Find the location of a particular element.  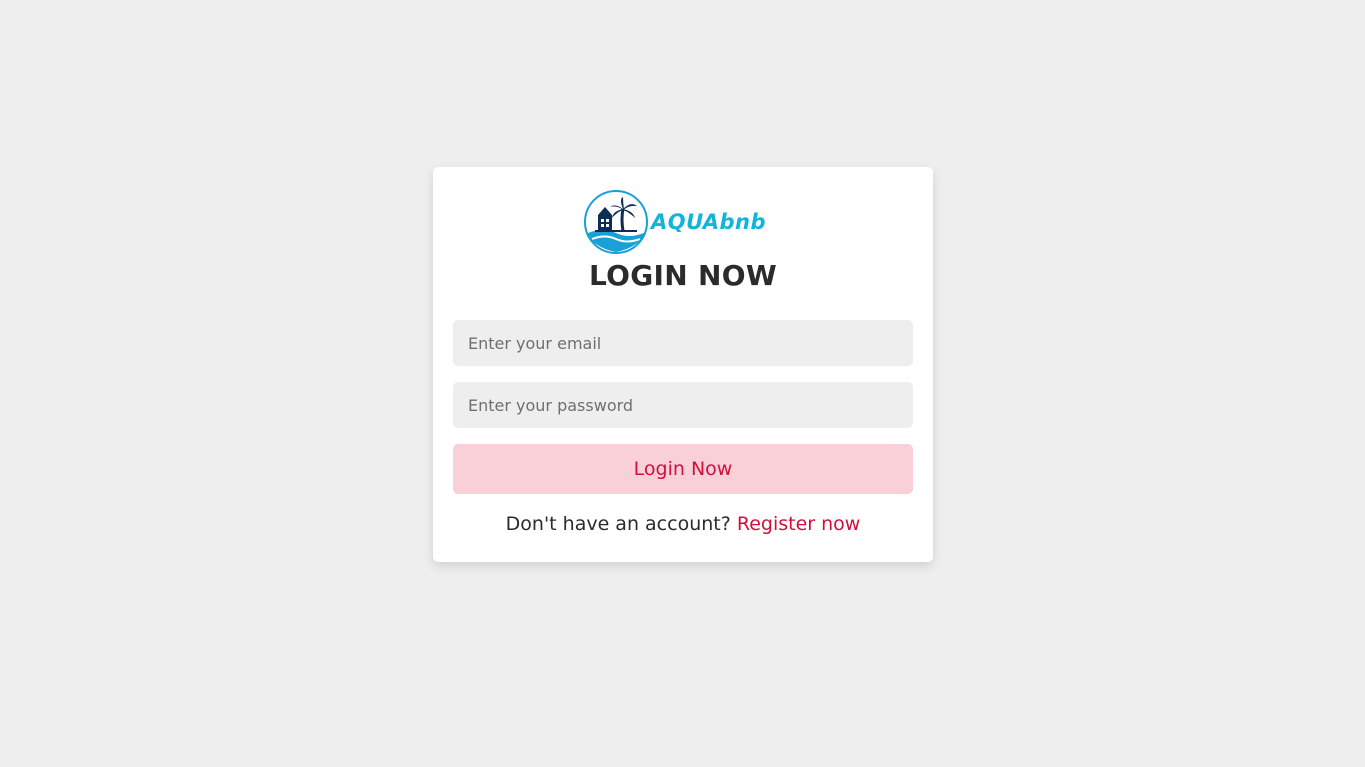

brand-logo: AQUAbnb is located at coordinates (683, 221).